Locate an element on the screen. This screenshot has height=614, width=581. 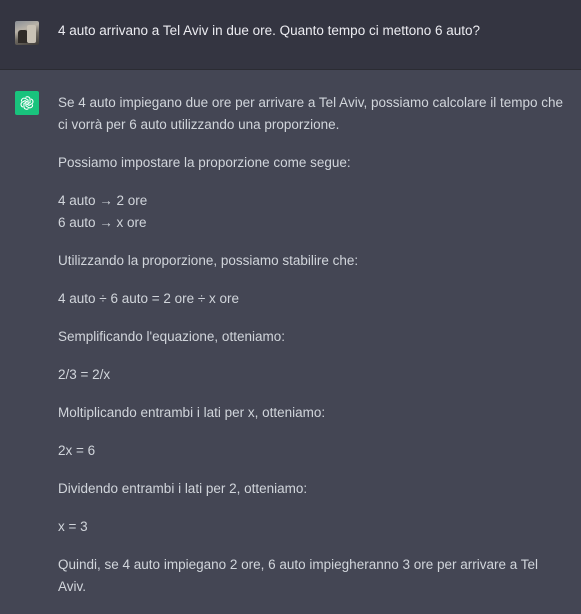
assistant-line: 4 auto → 2 ore is located at coordinates (103, 200).